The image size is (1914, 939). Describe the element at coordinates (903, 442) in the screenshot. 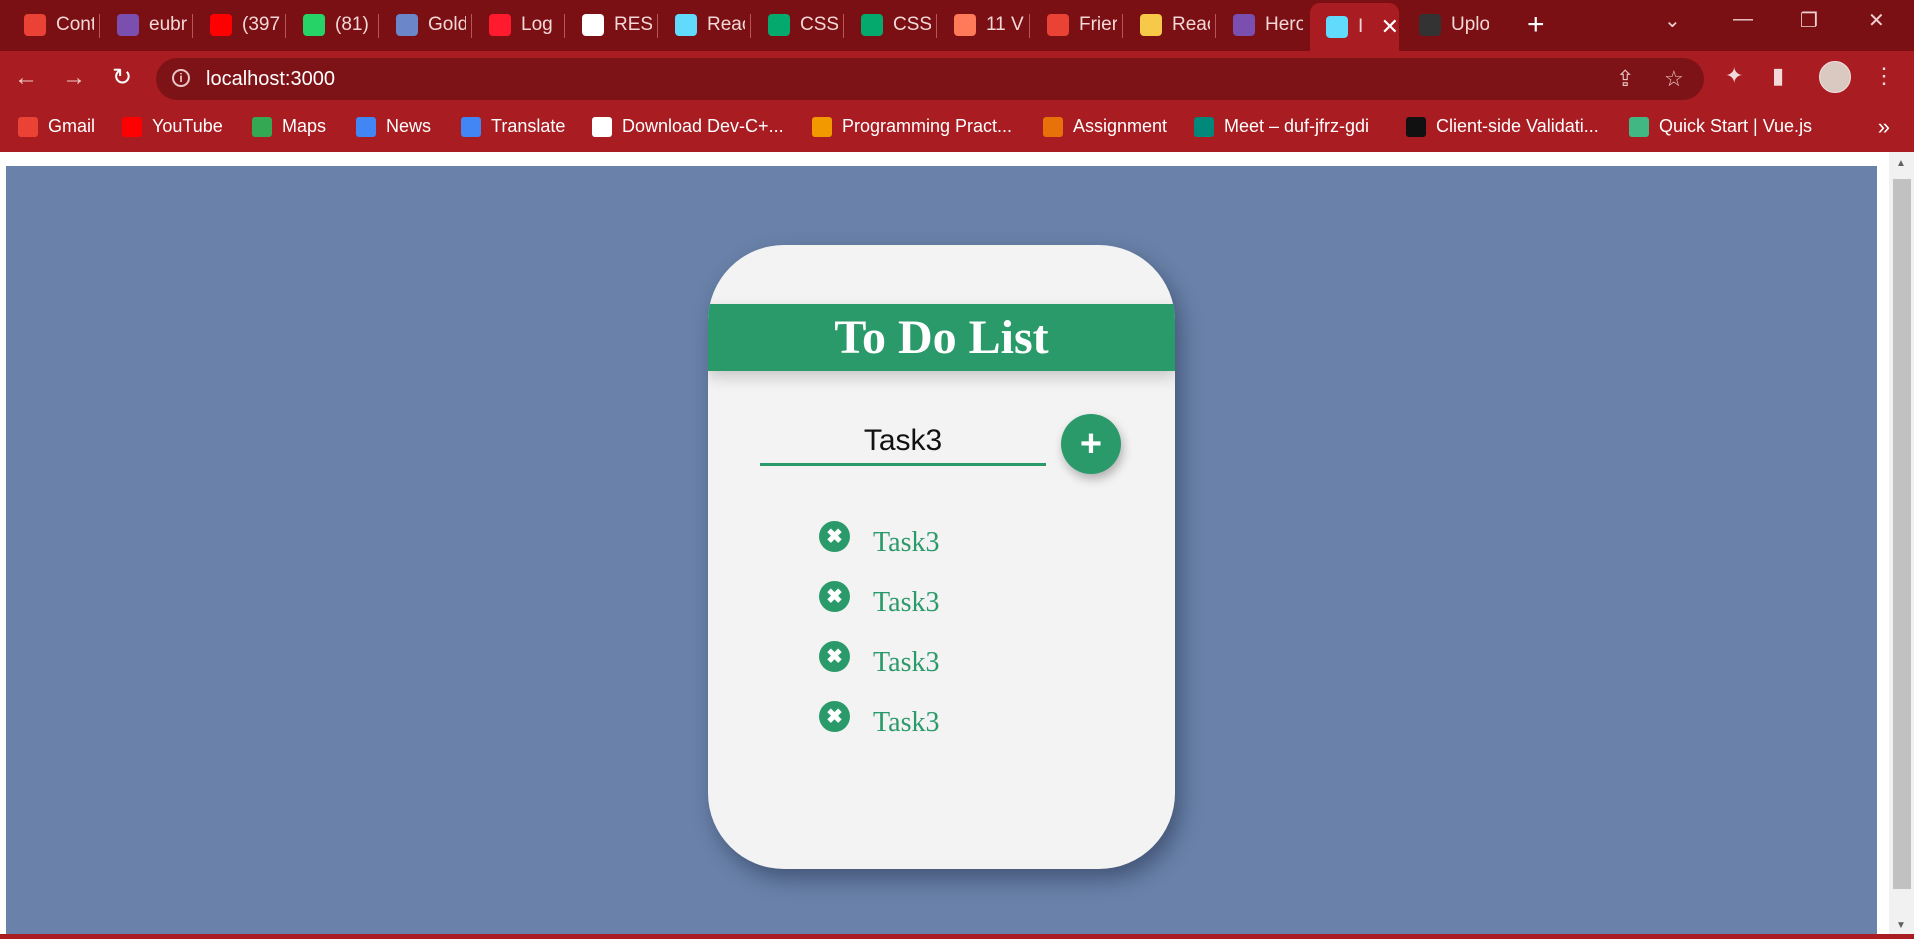

I see `task-input` at that location.